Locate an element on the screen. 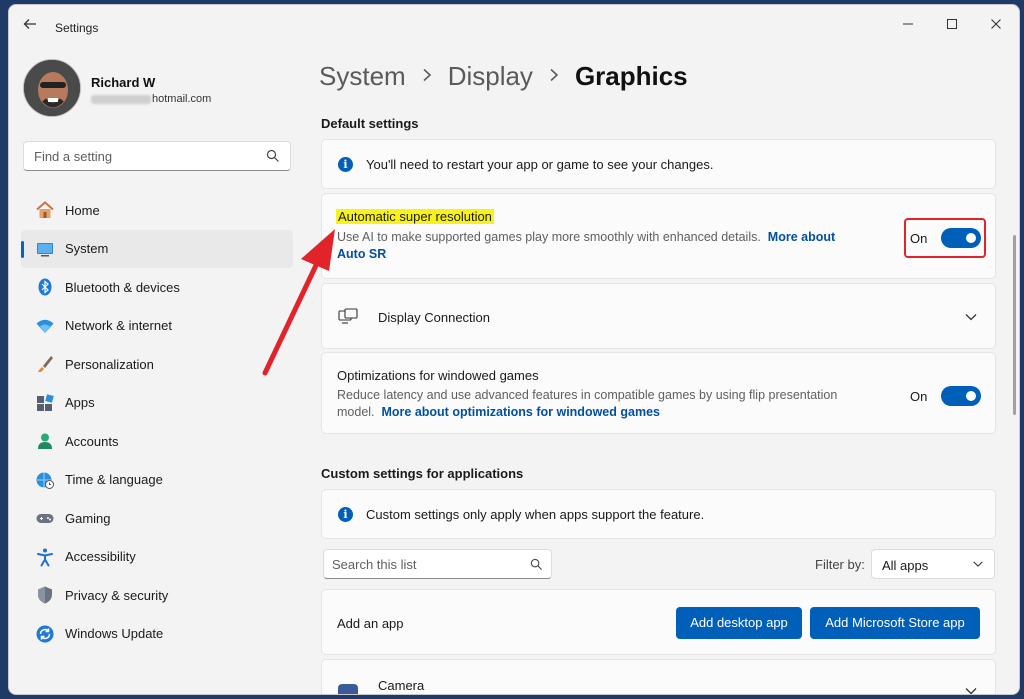 The image size is (1024, 699). app-title: Settings is located at coordinates (77, 28).